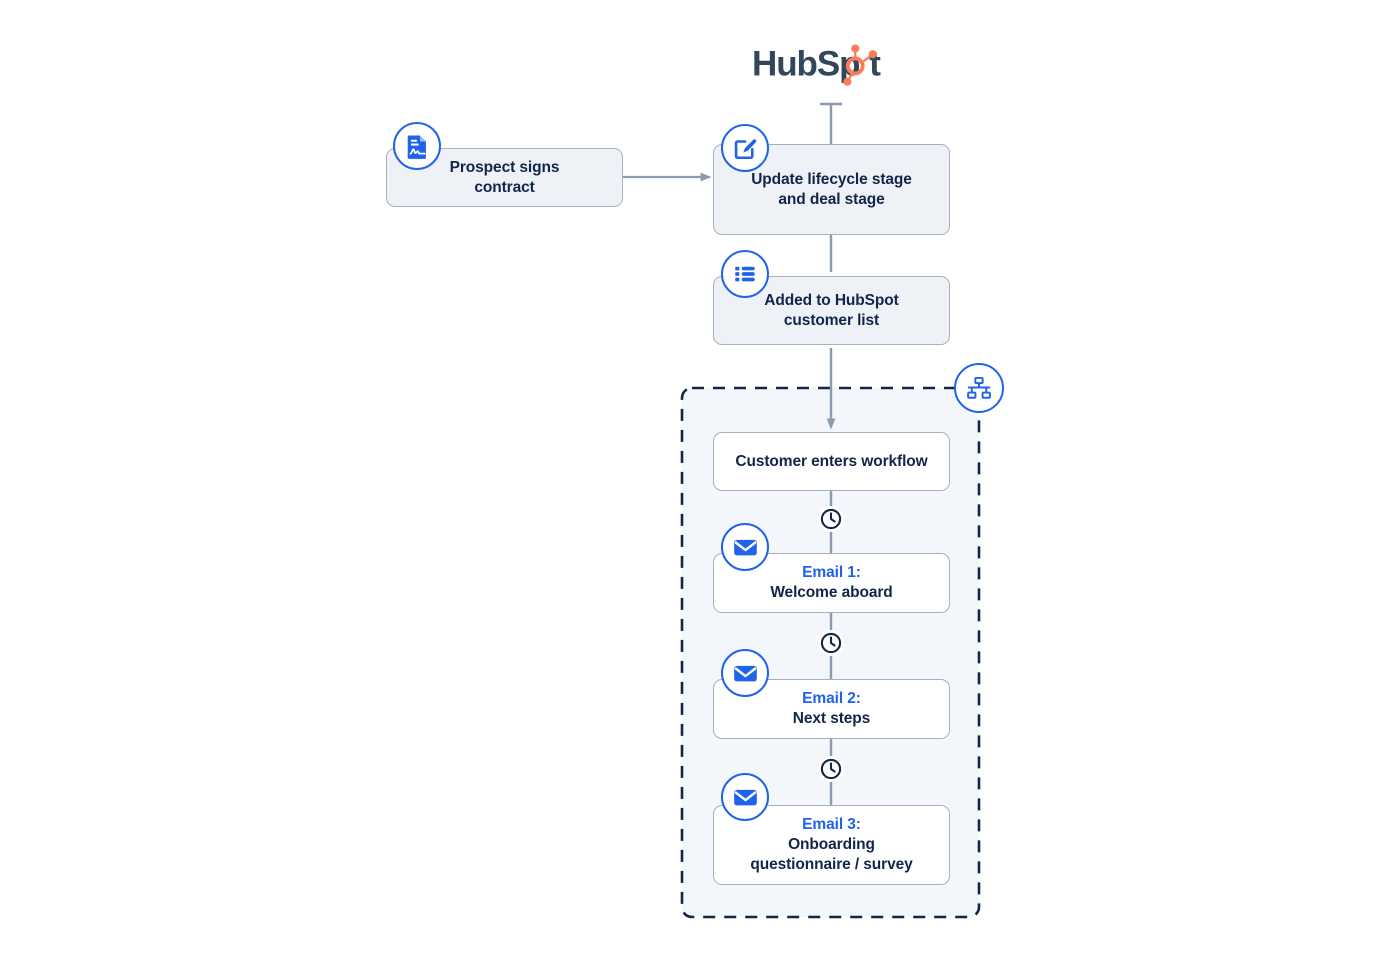  Describe the element at coordinates (979, 388) in the screenshot. I see `workflow-hierarchy-icon` at that location.